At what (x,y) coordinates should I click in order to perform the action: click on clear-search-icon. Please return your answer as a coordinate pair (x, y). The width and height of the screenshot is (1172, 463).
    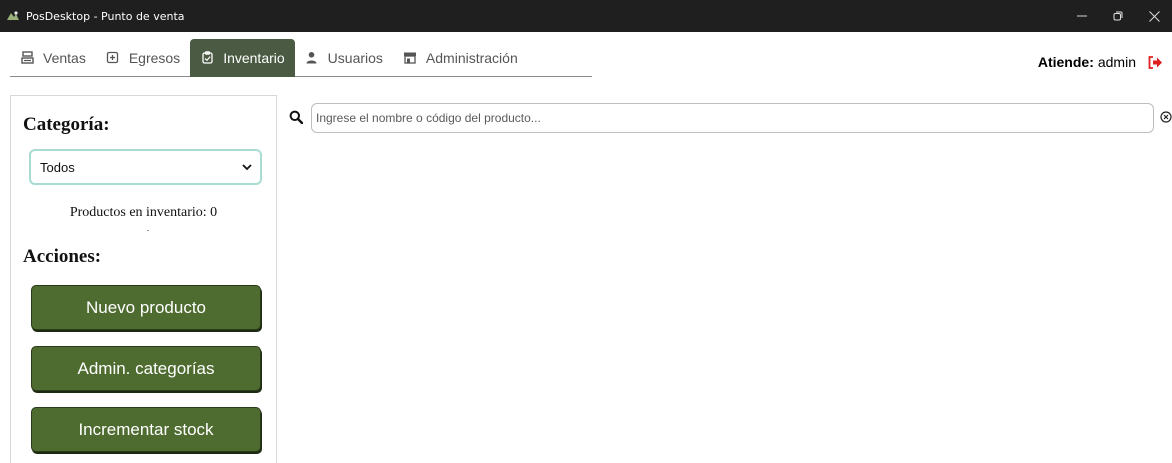
    Looking at the image, I should click on (1166, 116).